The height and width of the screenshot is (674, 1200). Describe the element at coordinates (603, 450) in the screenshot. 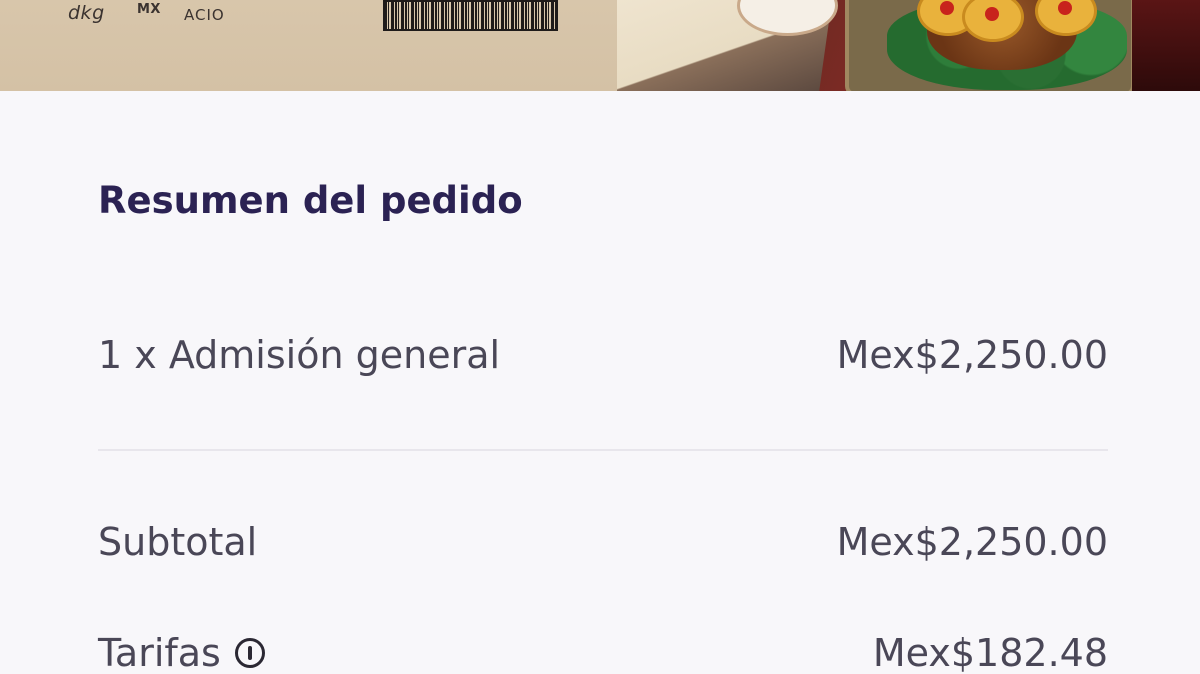

I see `summary-divider` at that location.